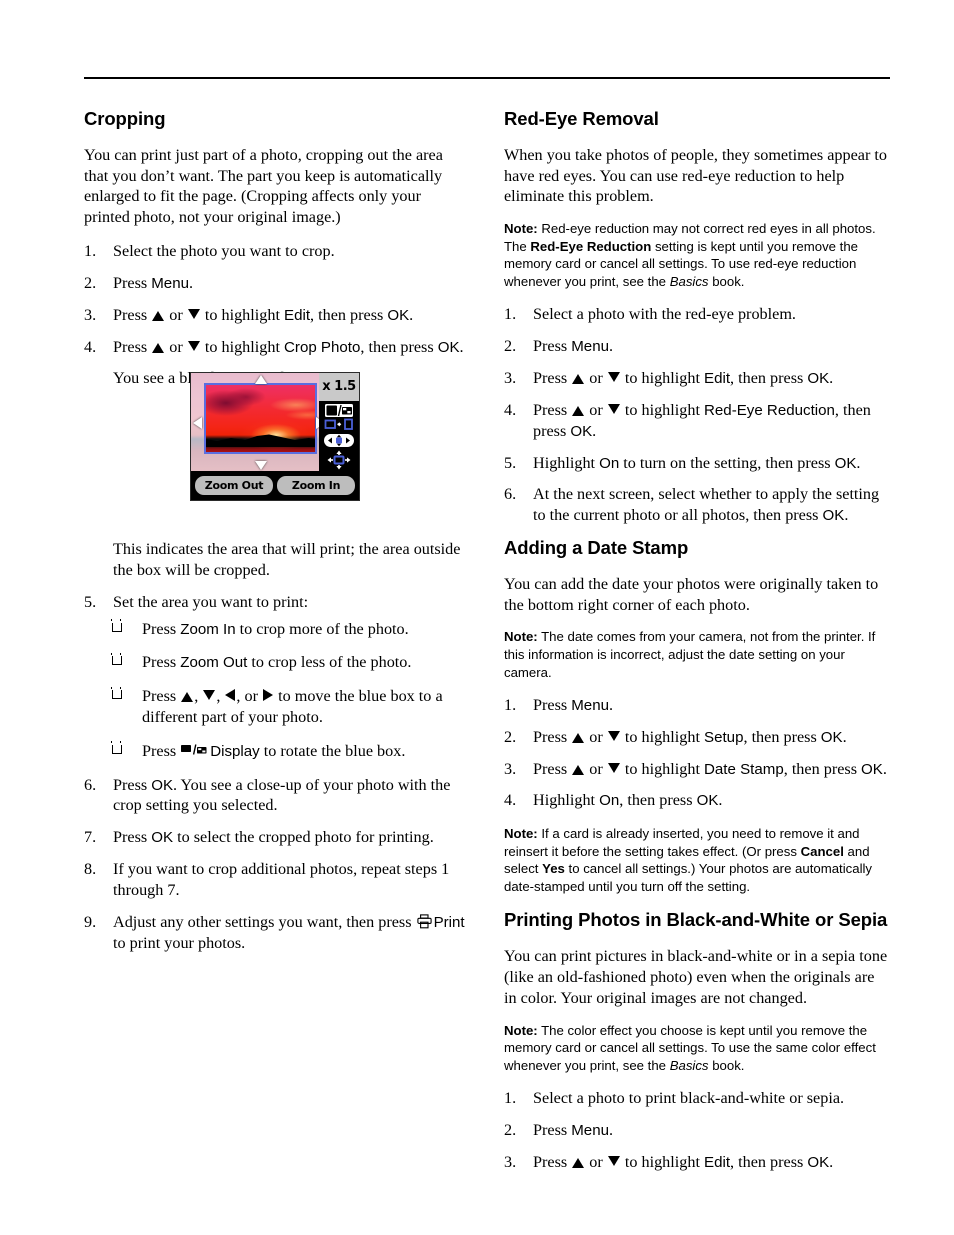  What do you see at coordinates (510, 800) in the screenshot?
I see `step-number: 4.` at bounding box center [510, 800].